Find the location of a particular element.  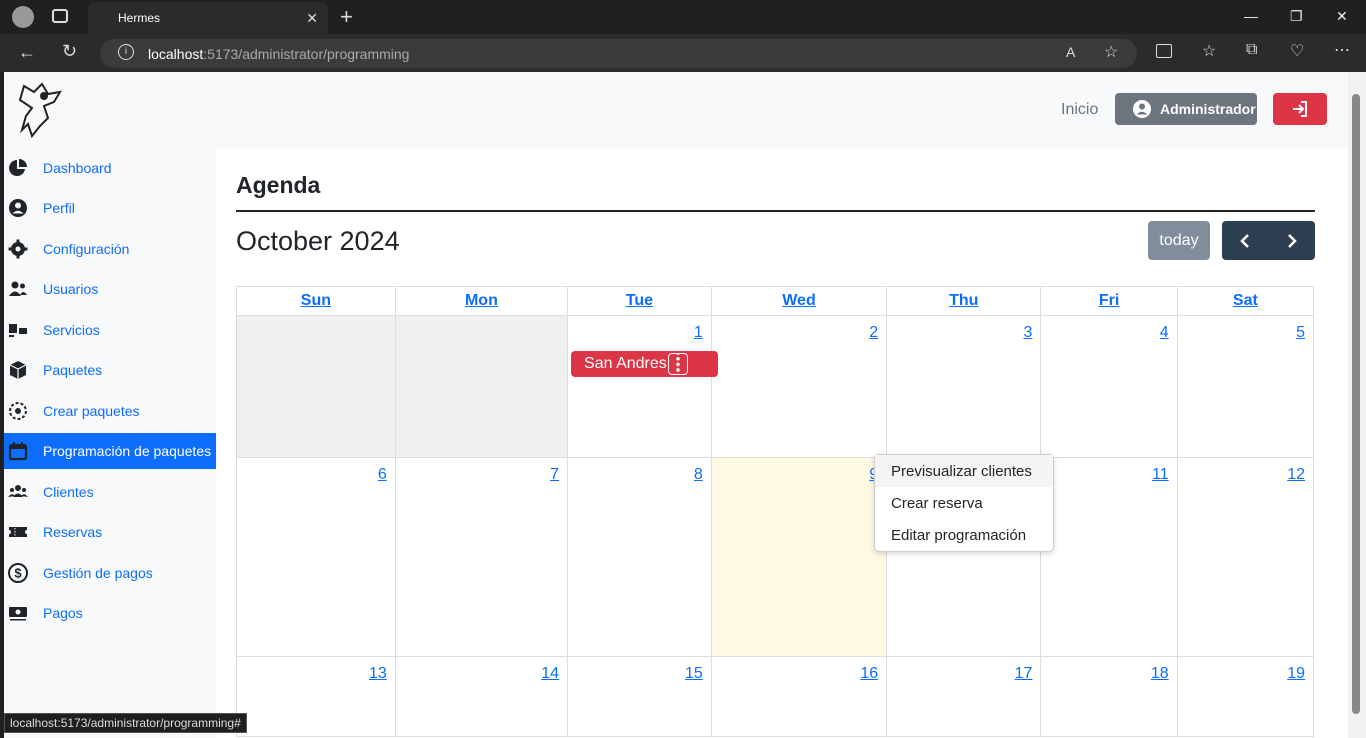

day-number: 6 is located at coordinates (386, 471).